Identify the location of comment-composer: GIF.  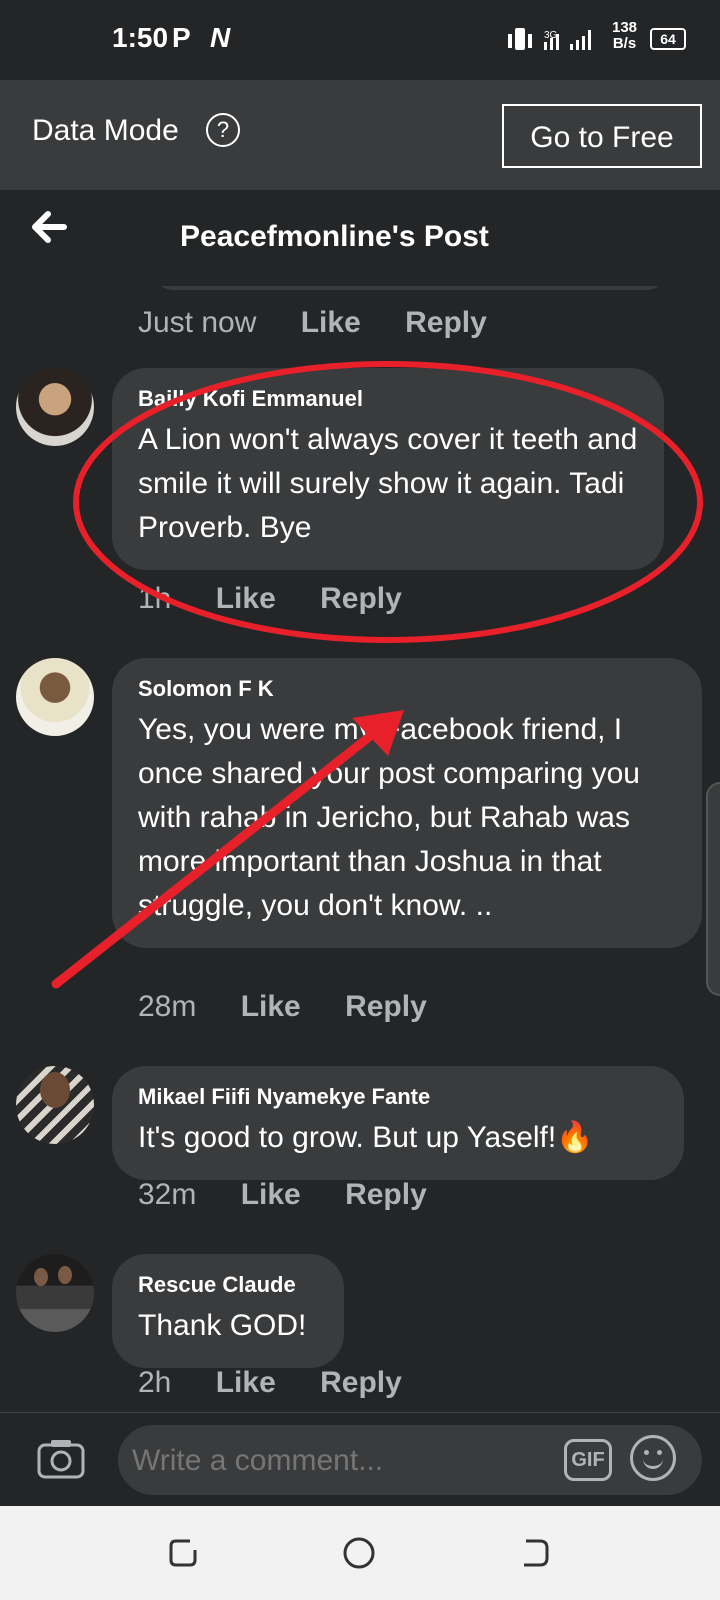
(360, 1459).